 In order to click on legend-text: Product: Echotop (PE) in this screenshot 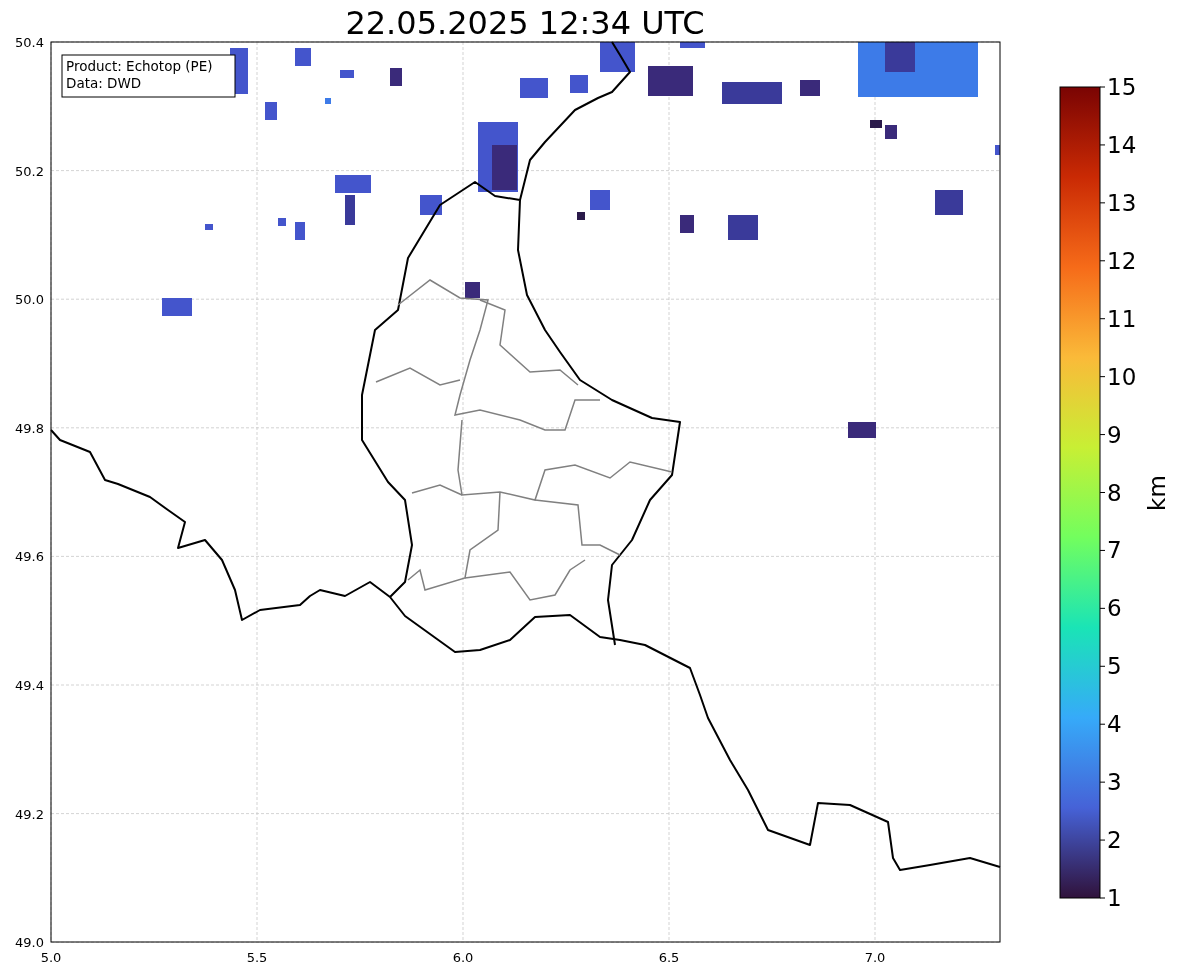, I will do `click(139, 66)`.